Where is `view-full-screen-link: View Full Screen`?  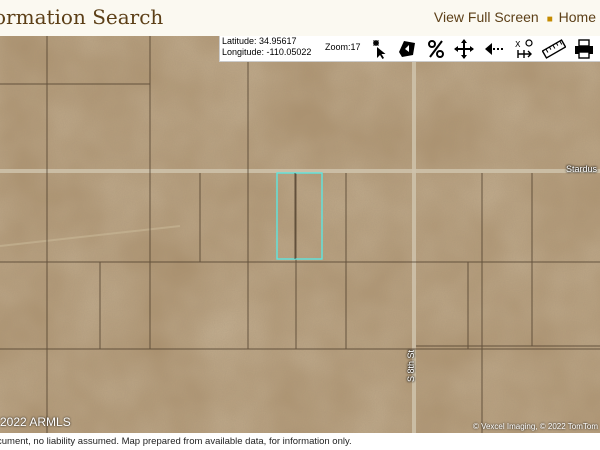
view-full-screen-link: View Full Screen is located at coordinates (486, 17).